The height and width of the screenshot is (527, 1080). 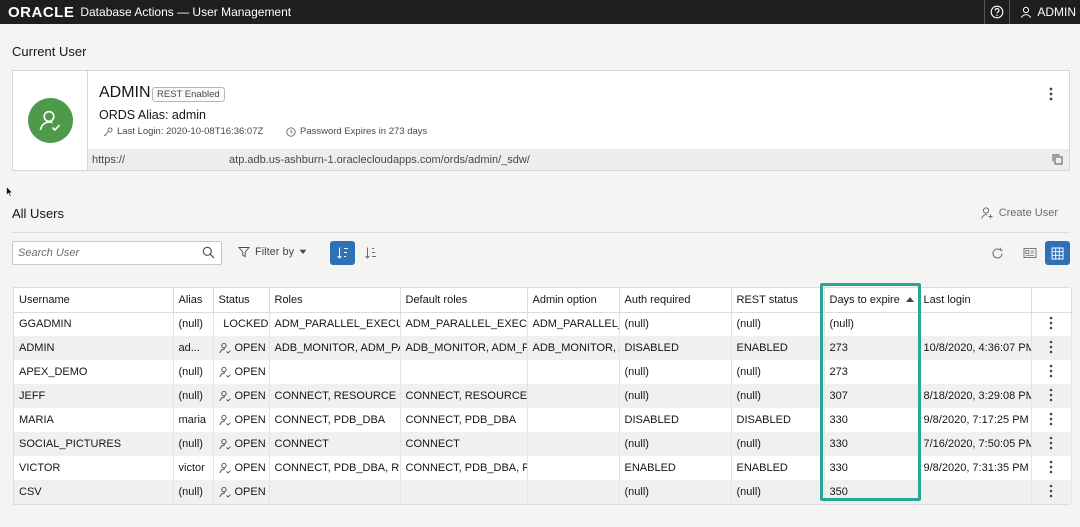 What do you see at coordinates (464, 372) in the screenshot?
I see `default-roles-cell` at bounding box center [464, 372].